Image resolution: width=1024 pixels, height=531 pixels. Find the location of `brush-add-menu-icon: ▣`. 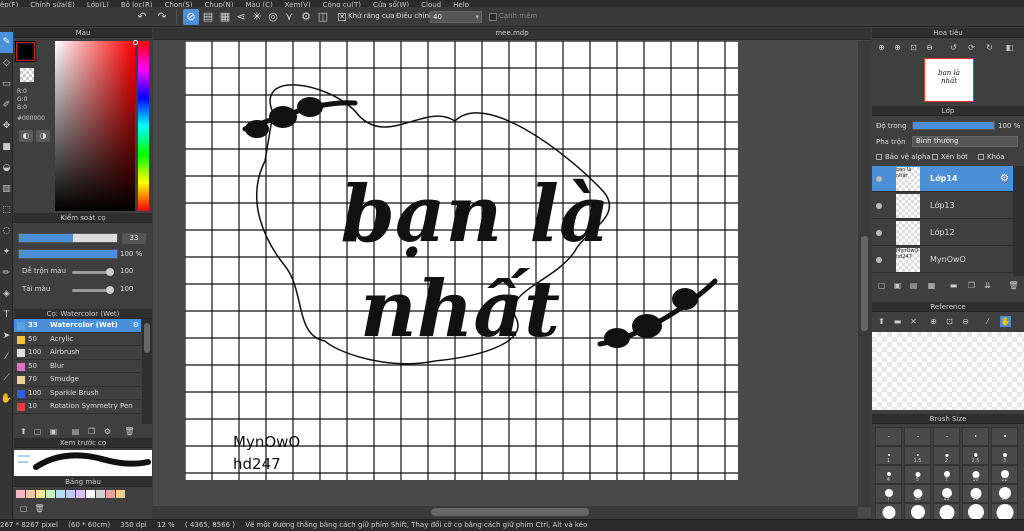

brush-add-menu-icon: ▣ is located at coordinates (53, 431).